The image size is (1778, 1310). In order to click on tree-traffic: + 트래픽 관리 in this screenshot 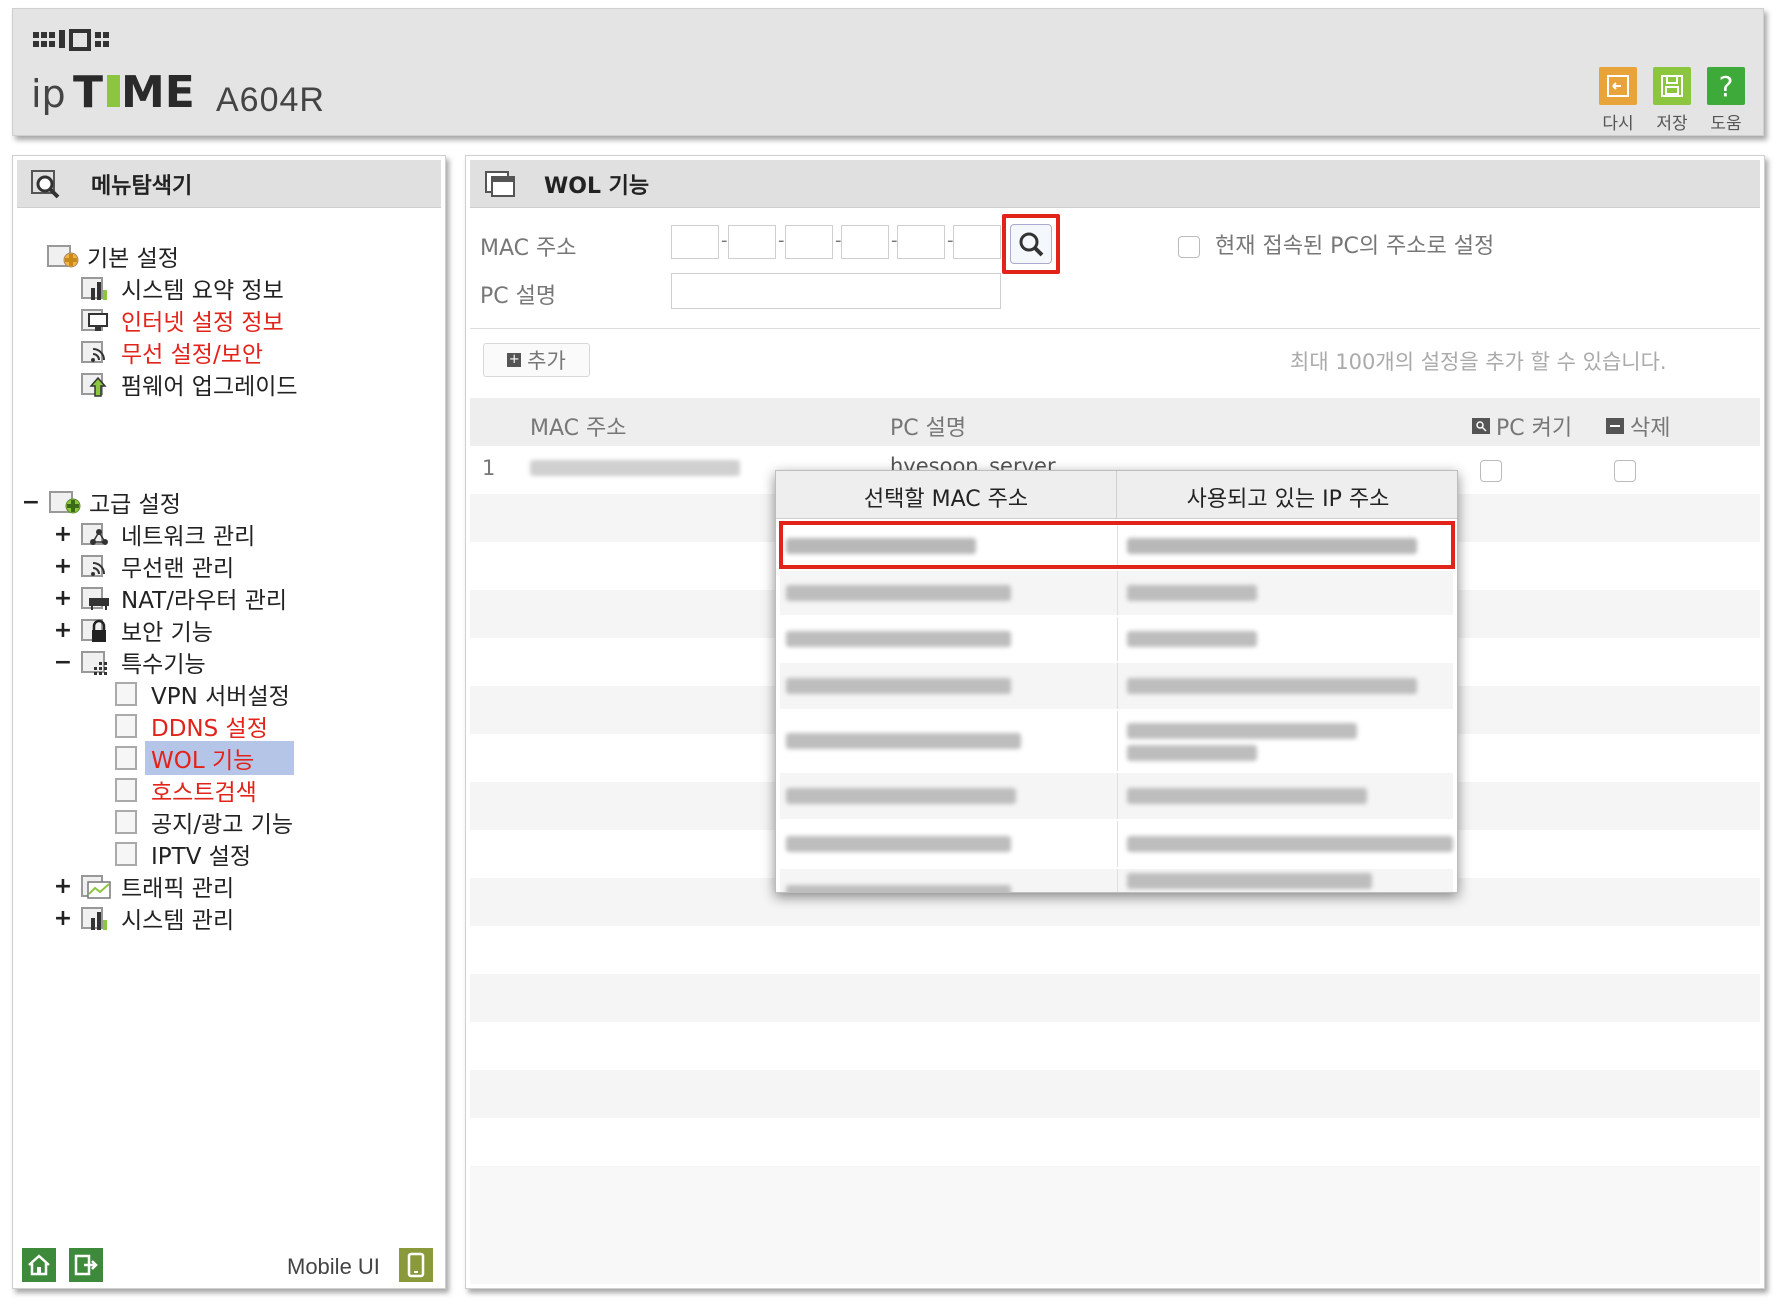, I will do `click(143, 887)`.